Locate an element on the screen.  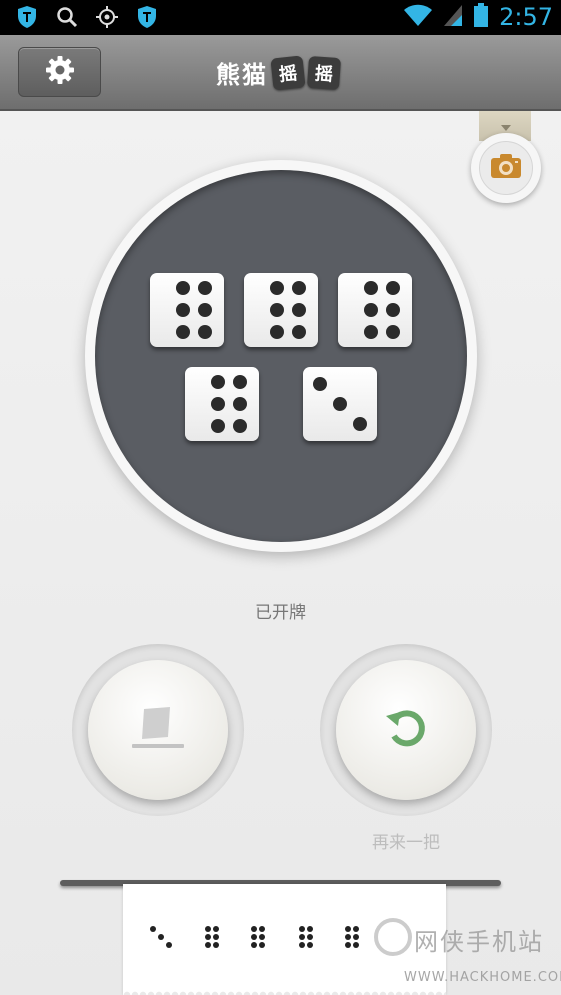
cover-button-ring is located at coordinates (158, 730).